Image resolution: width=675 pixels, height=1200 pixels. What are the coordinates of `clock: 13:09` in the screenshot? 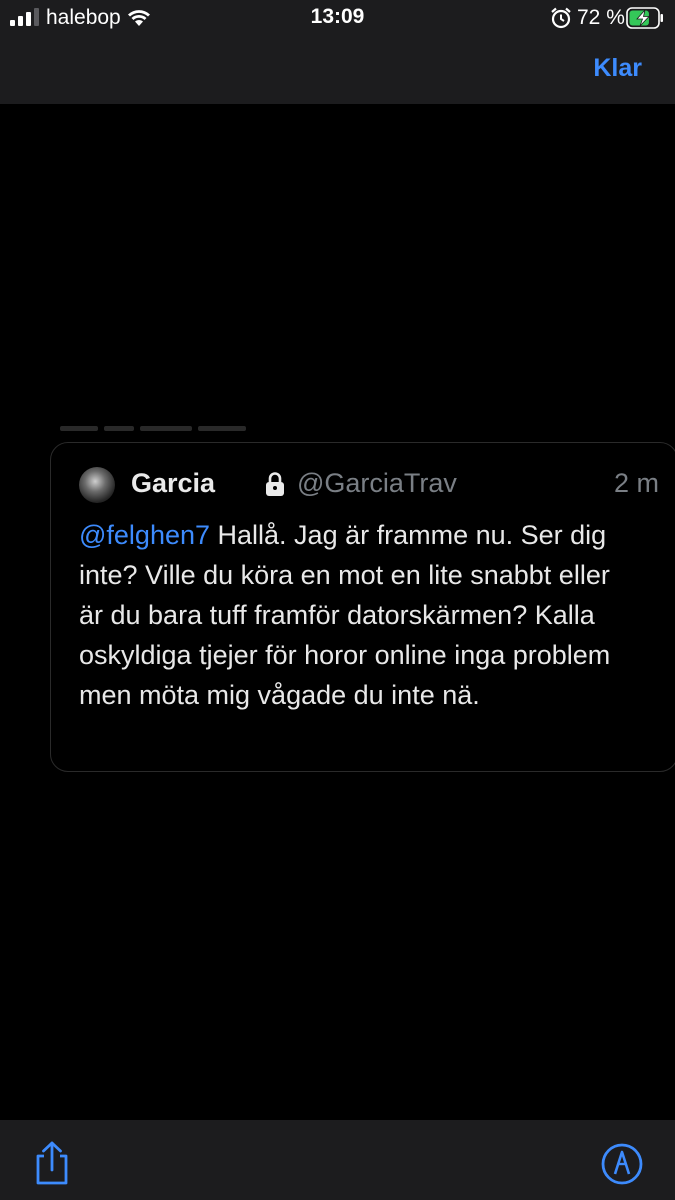 It's located at (337, 16).